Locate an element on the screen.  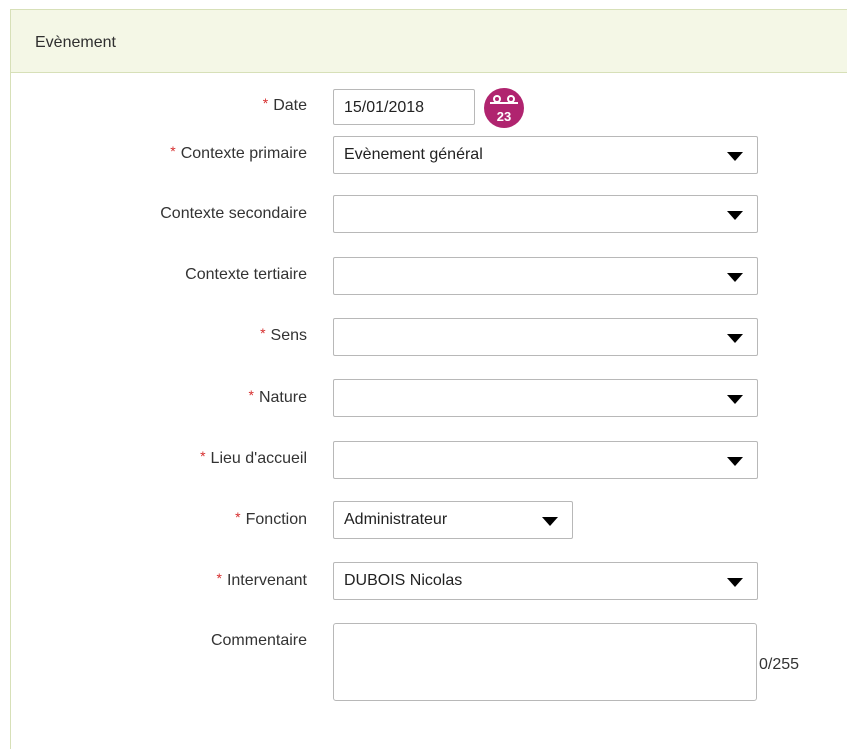
fonction-label: * Fonction is located at coordinates (271, 518).